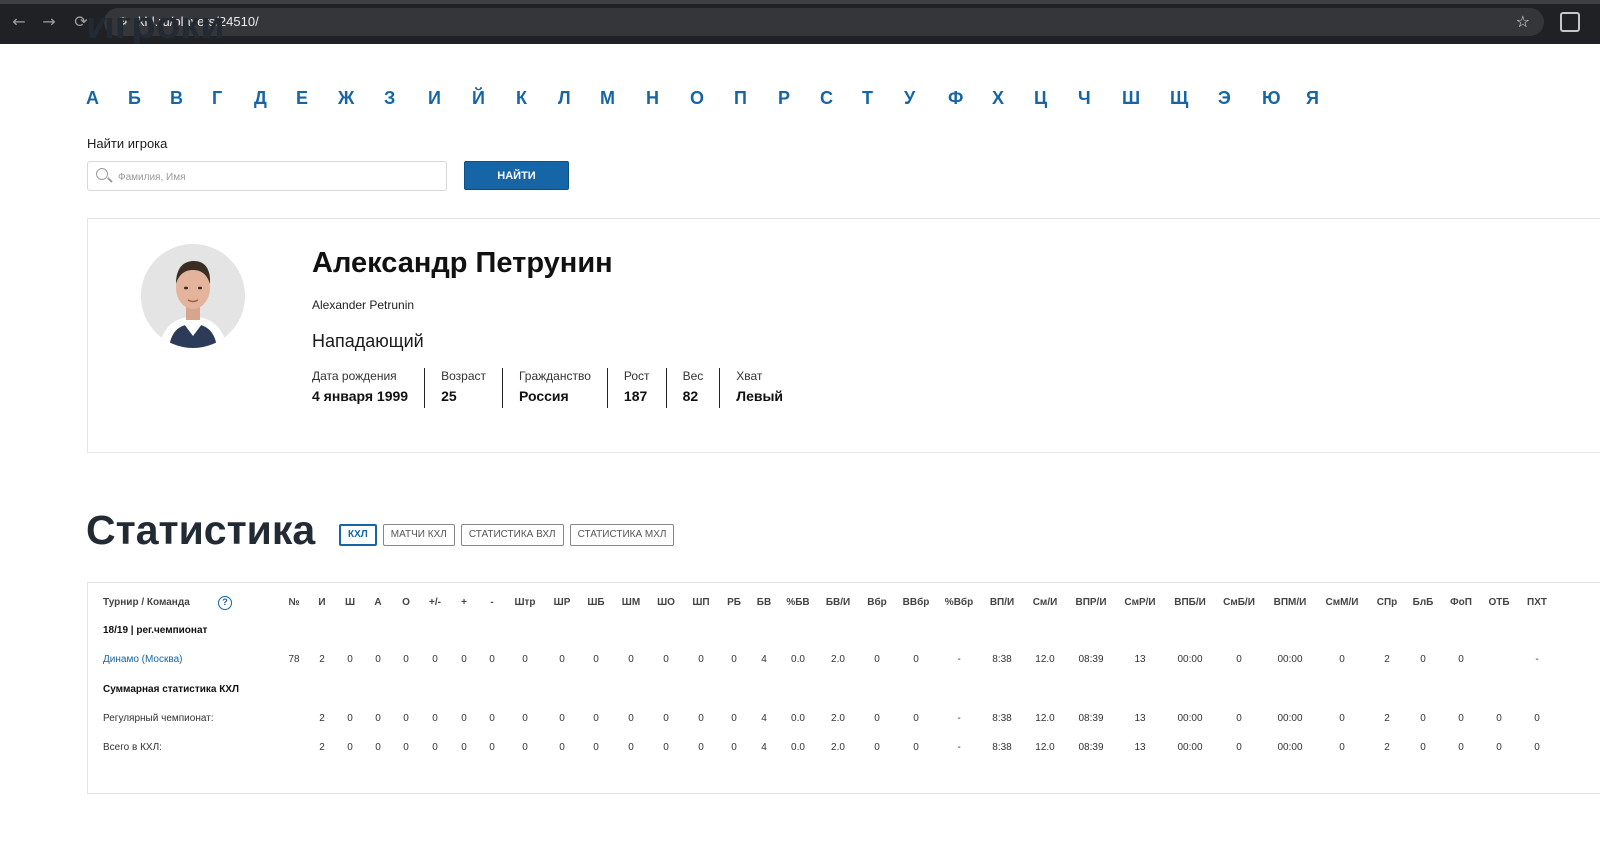 This screenshot has height=842, width=1600. What do you see at coordinates (1179, 98) in the screenshot?
I see `alphabet-letter: Щ` at bounding box center [1179, 98].